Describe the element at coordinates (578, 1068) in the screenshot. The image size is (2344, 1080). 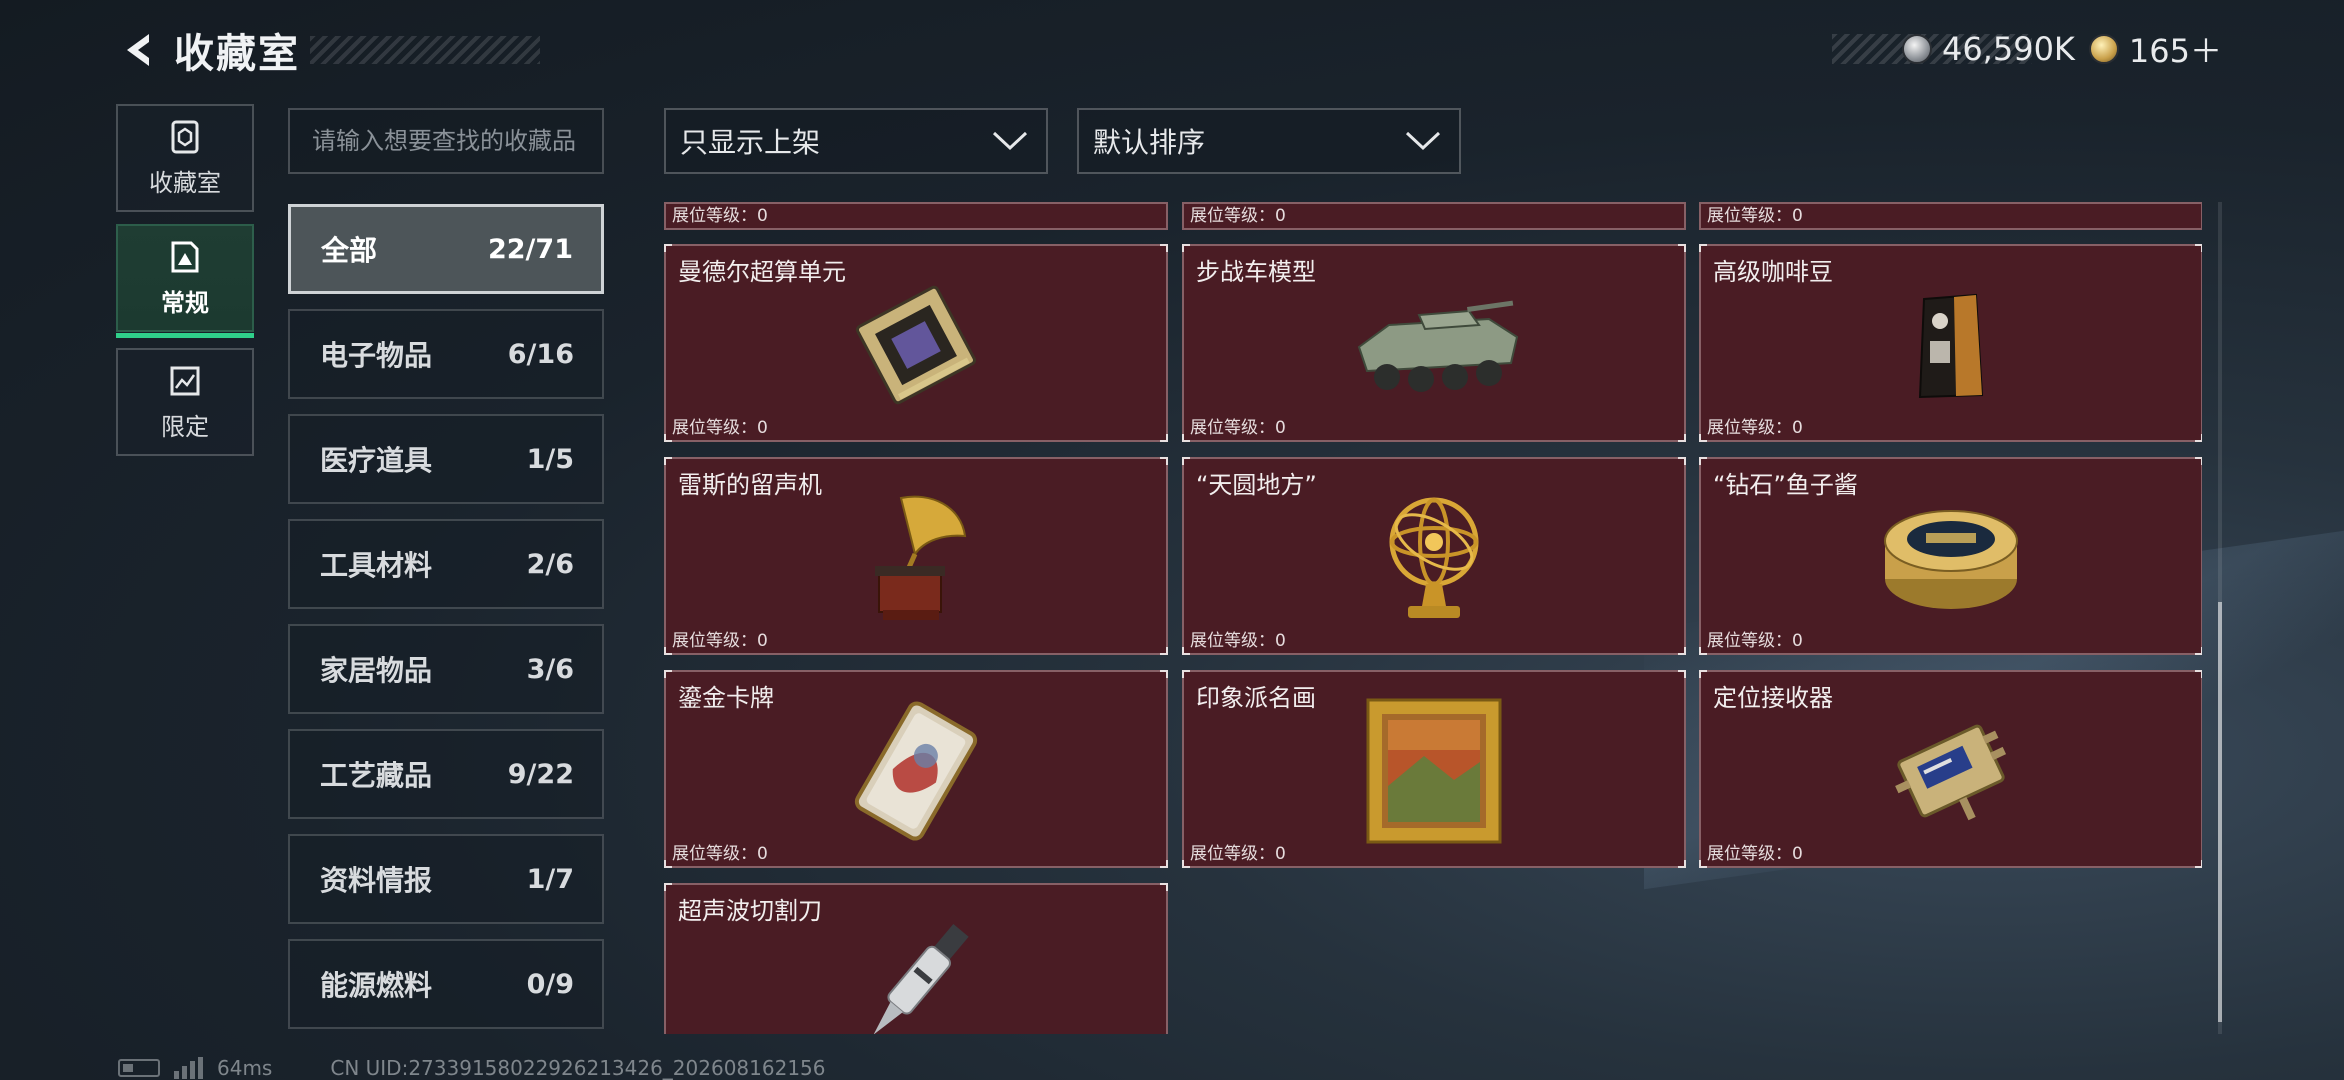
I see `user-uid: CN UID:27339158022926213426_202608162156` at that location.